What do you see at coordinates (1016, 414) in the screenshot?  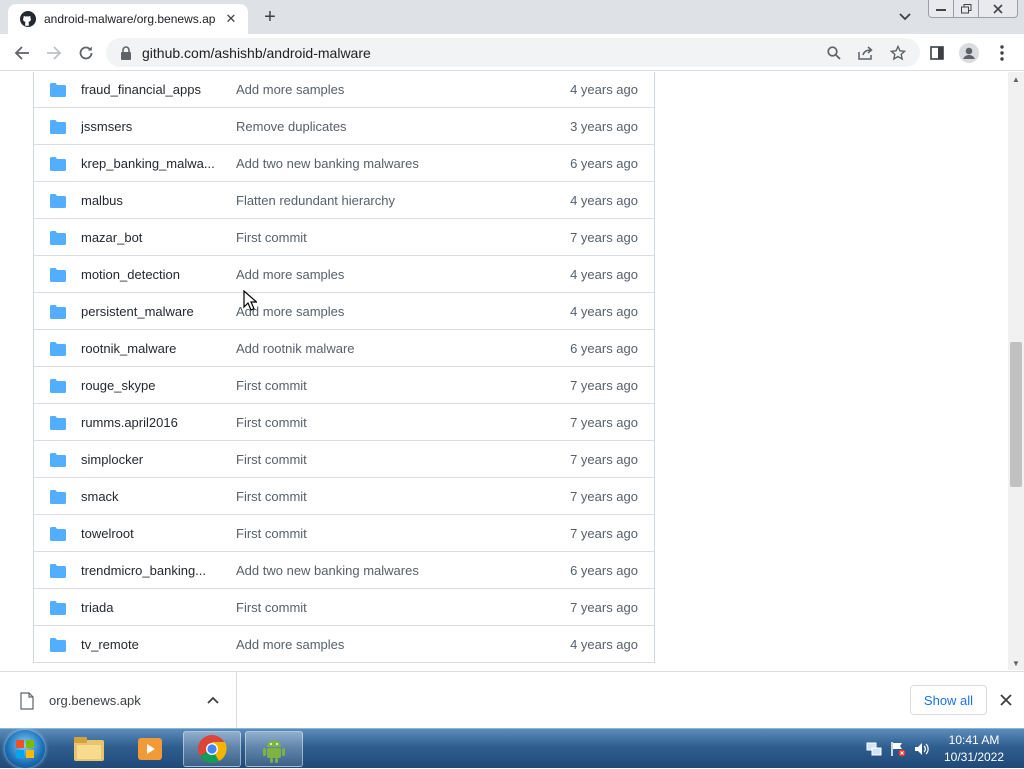 I see `scrollbar-thumb` at bounding box center [1016, 414].